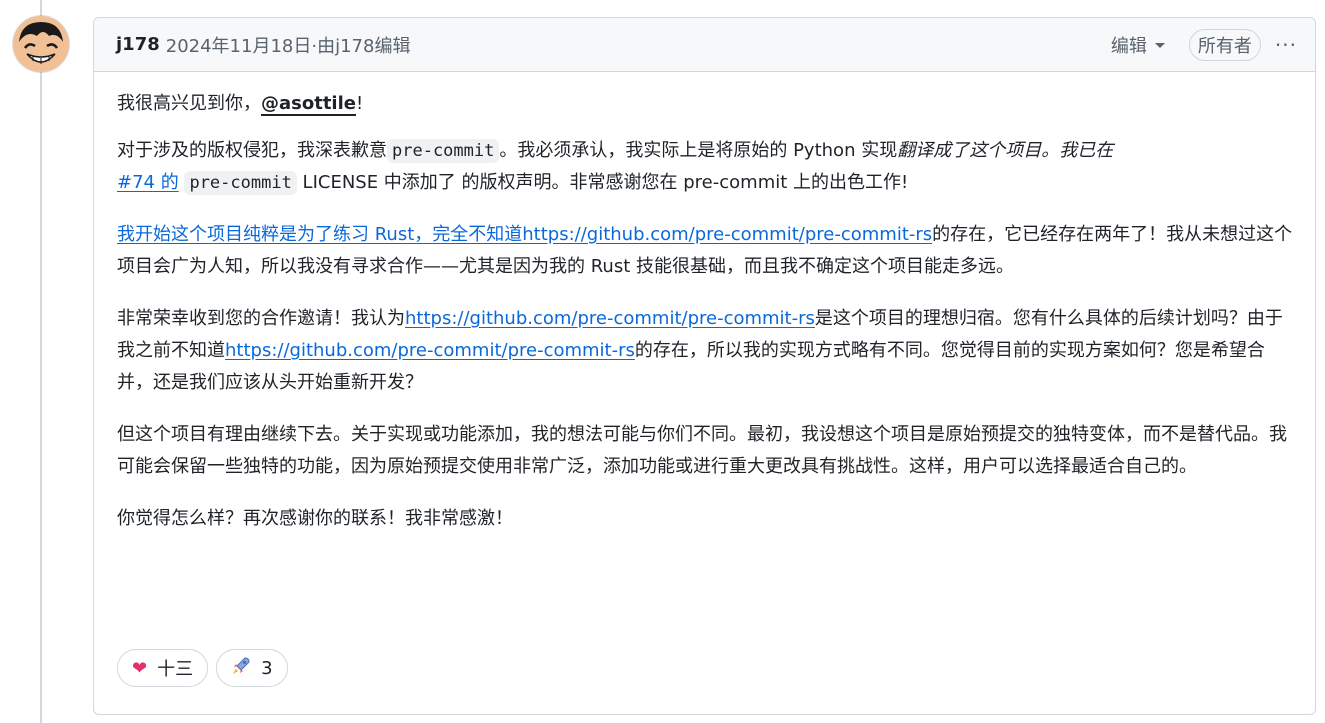 The width and height of the screenshot is (1325, 723). I want to click on avatar-image, so click(41, 44).